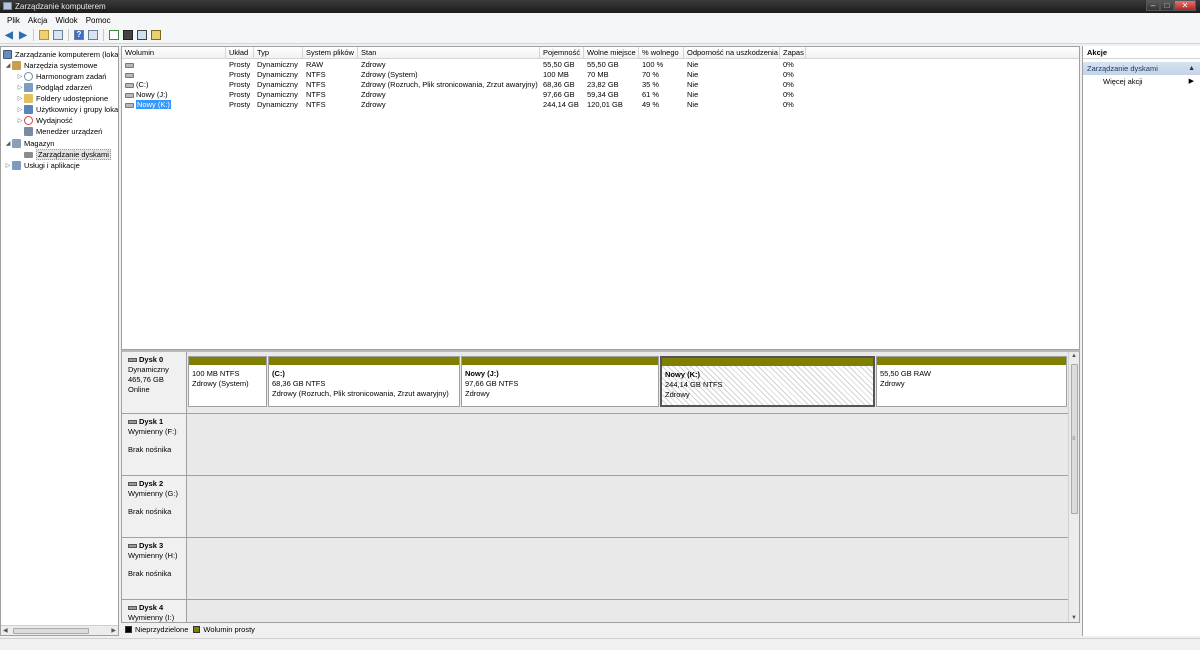 This screenshot has height=650, width=1200. What do you see at coordinates (113, 630) in the screenshot?
I see `scroll-right-icon: ▶` at bounding box center [113, 630].